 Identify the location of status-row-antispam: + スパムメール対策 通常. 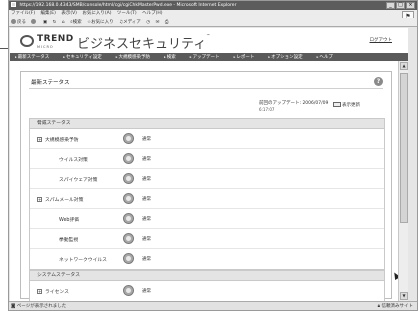
(207, 199).